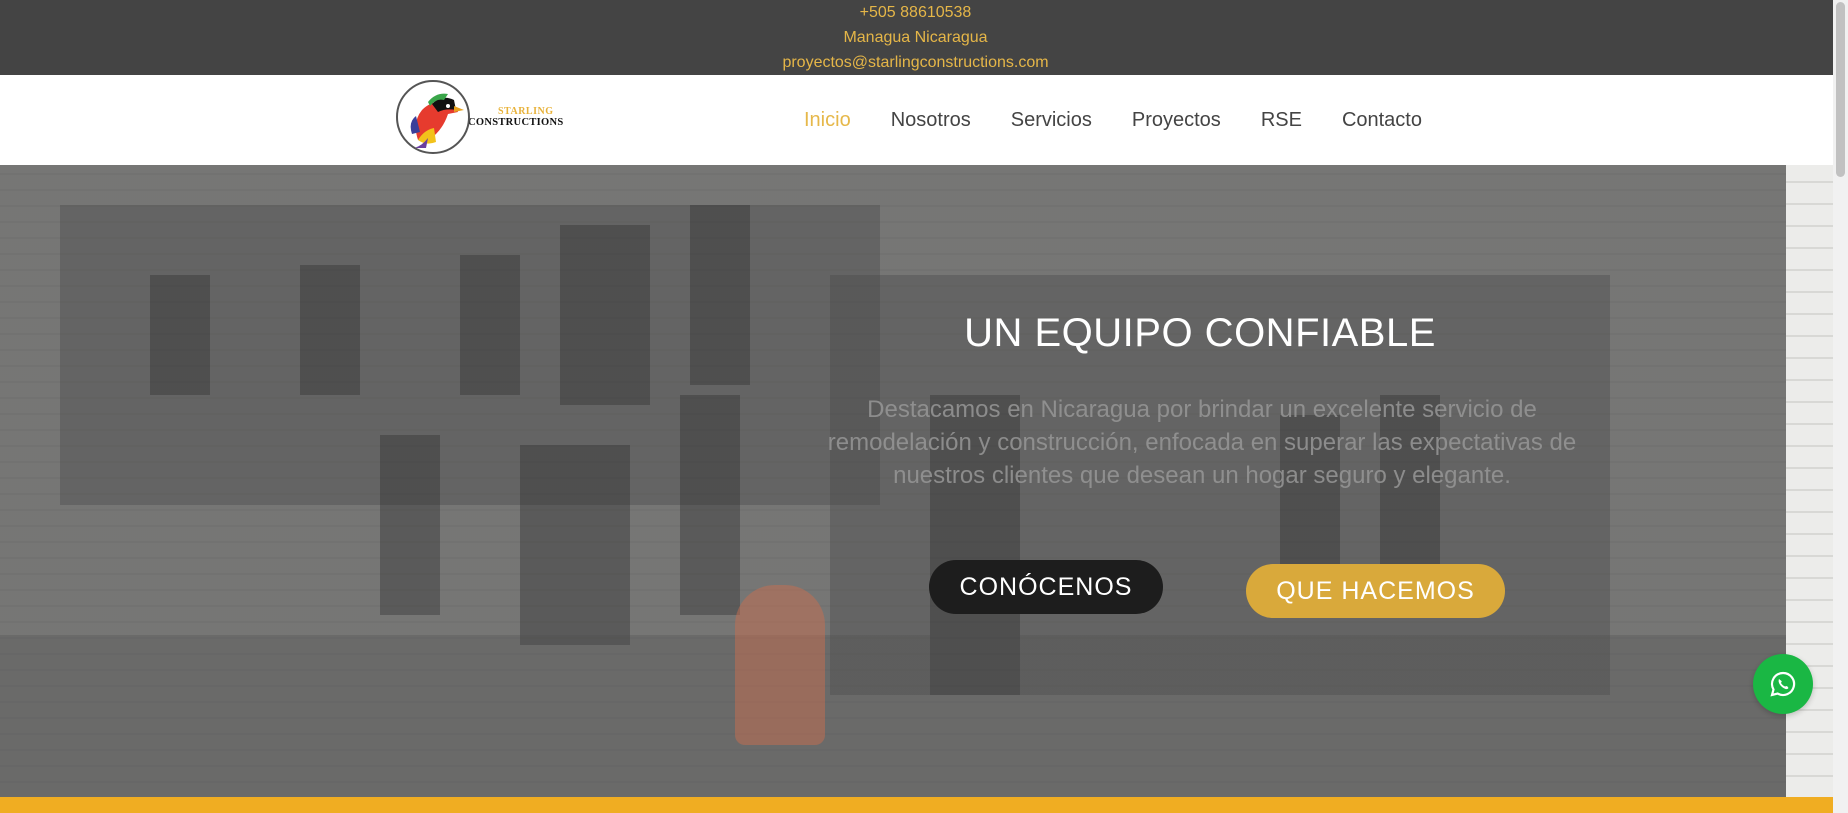 Image resolution: width=1848 pixels, height=813 pixels. I want to click on scrollbar-thumb, so click(1840, 89).